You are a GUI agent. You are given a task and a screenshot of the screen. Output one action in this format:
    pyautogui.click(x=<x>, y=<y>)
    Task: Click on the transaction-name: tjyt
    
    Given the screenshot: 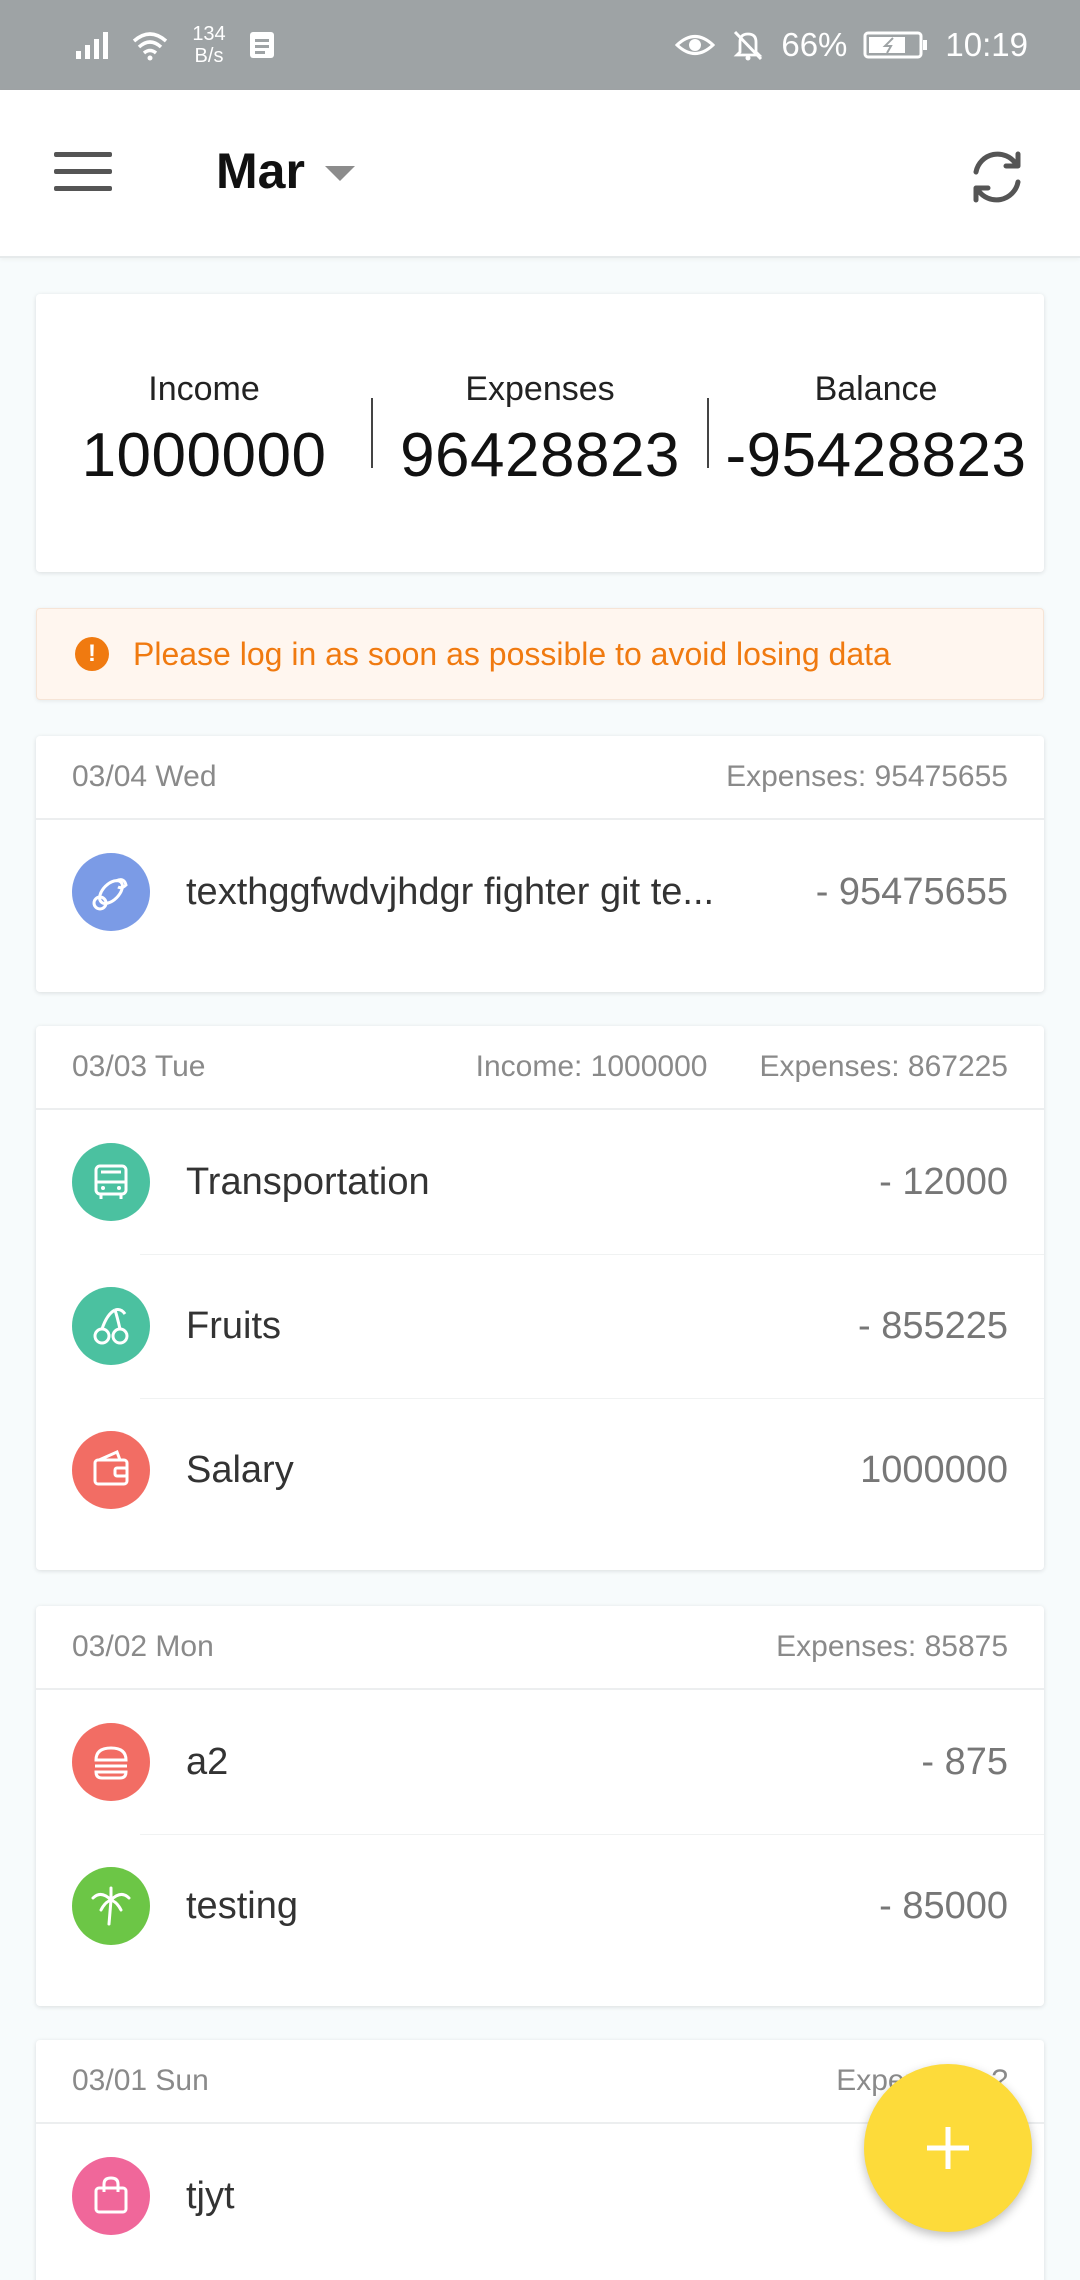 What is the action you would take?
    pyautogui.click(x=210, y=2195)
    